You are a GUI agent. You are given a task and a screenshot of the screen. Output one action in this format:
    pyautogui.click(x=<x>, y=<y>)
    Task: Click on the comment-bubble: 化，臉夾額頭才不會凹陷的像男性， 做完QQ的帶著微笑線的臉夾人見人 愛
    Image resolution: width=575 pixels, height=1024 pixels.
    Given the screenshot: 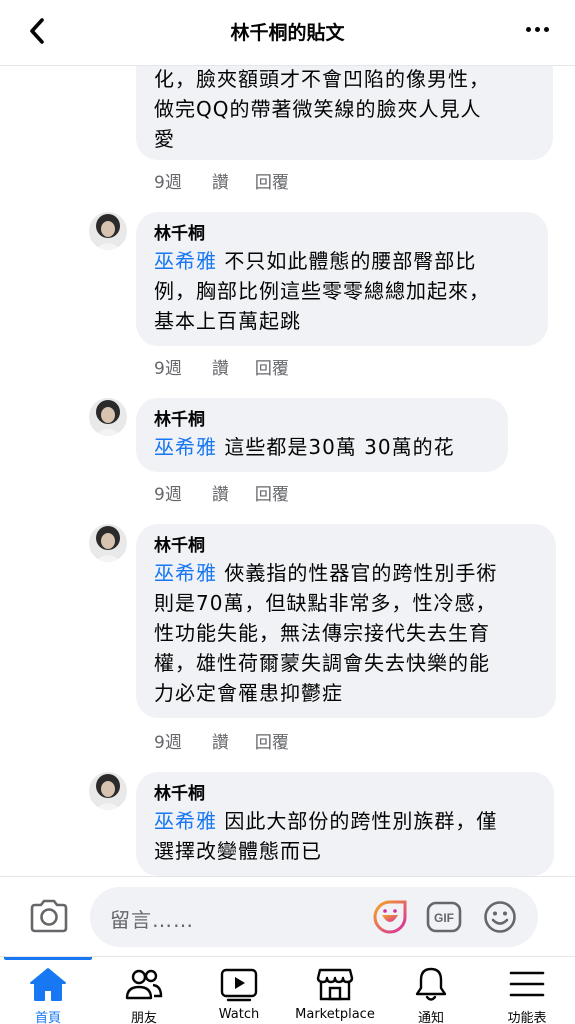 What is the action you would take?
    pyautogui.click(x=344, y=113)
    